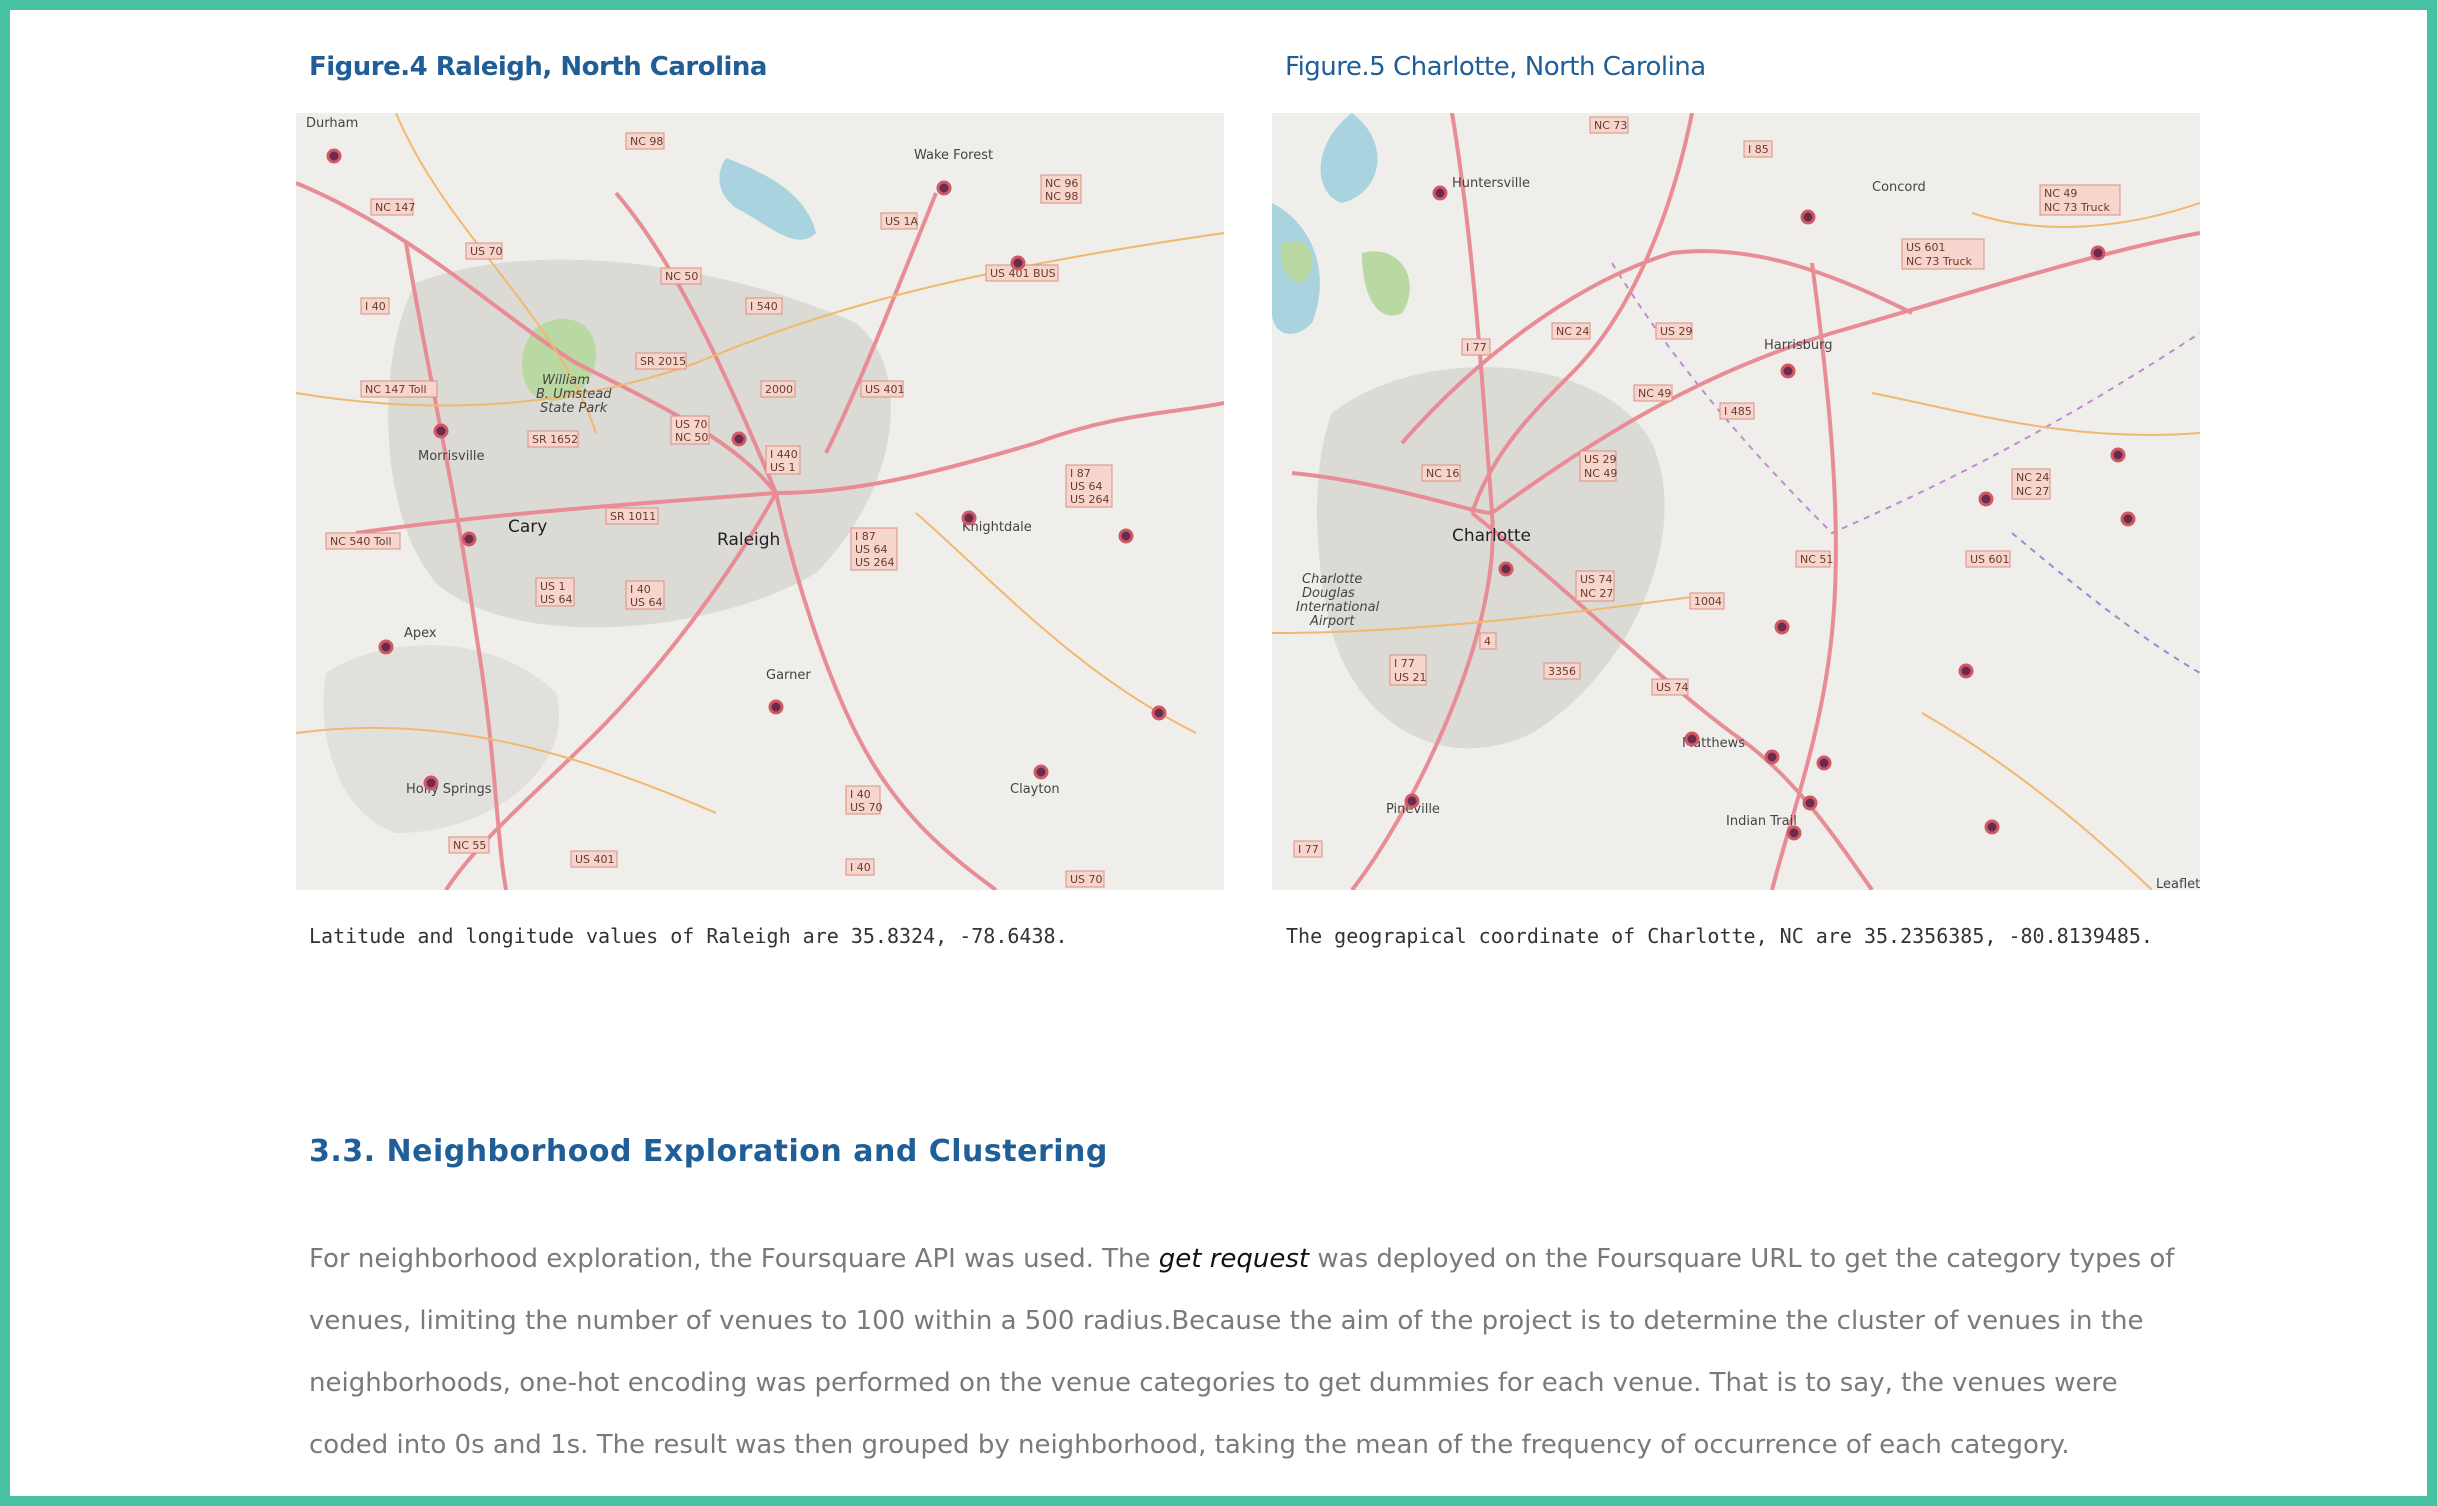 The height and width of the screenshot is (1506, 2437). Describe the element at coordinates (1442, 473) in the screenshot. I see `svg-text: NC 16` at that location.